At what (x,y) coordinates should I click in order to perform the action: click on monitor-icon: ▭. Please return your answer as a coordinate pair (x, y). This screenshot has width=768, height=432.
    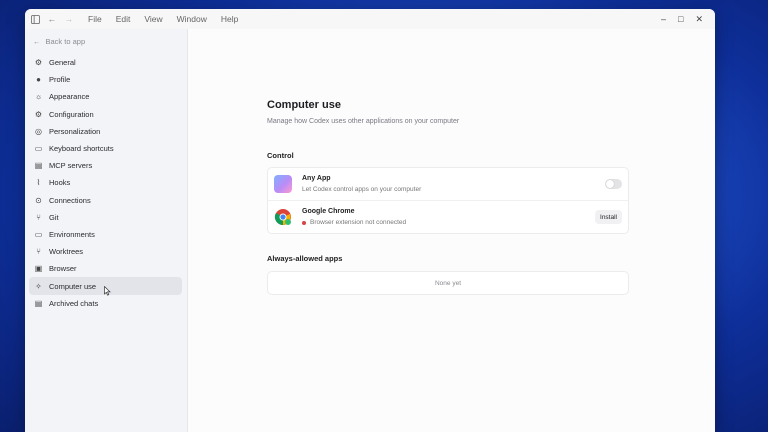
    Looking at the image, I should click on (38, 234).